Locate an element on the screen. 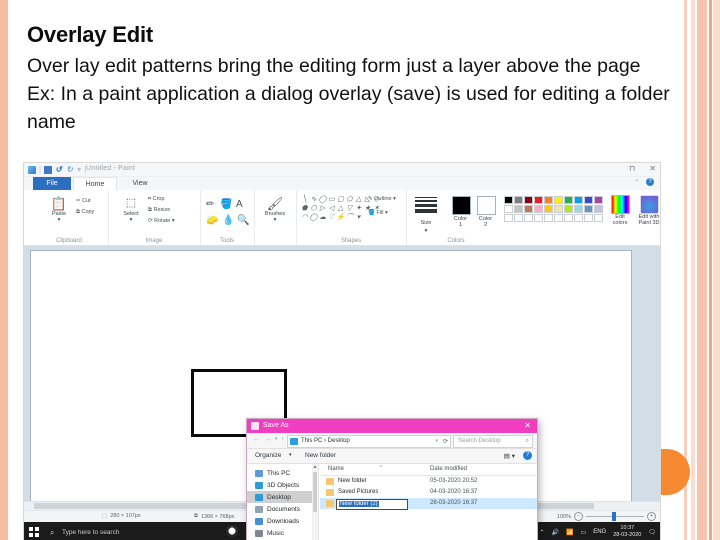 The image size is (720, 540). close-icon: ✕ is located at coordinates (652, 169).